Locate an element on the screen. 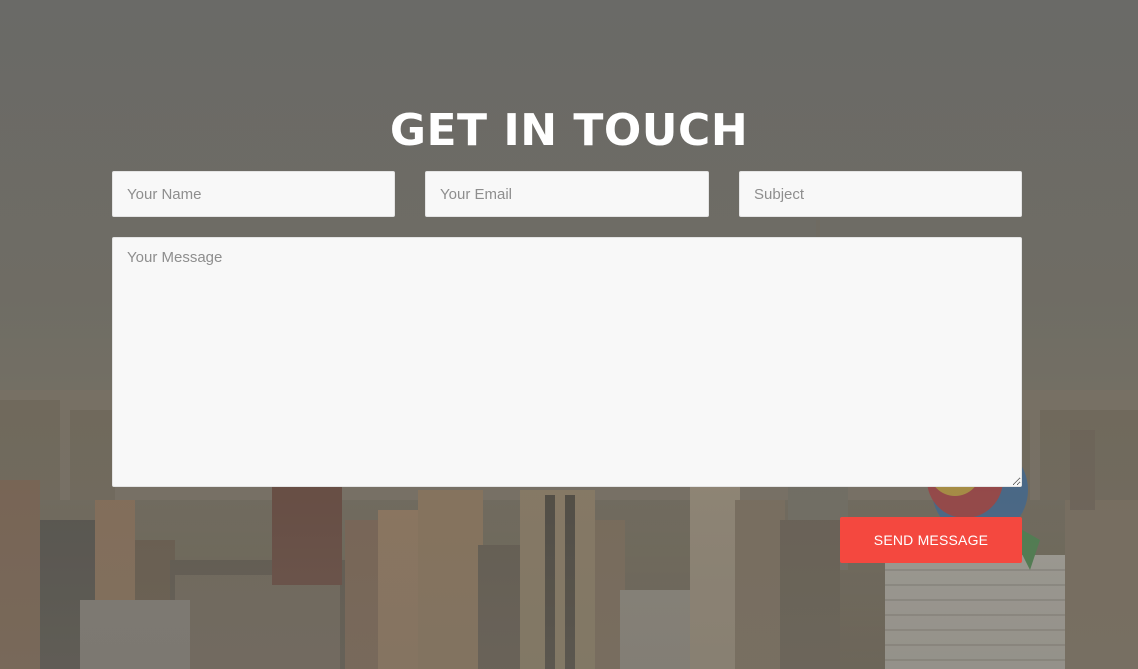 The width and height of the screenshot is (1138, 669). subject-input is located at coordinates (880, 194).